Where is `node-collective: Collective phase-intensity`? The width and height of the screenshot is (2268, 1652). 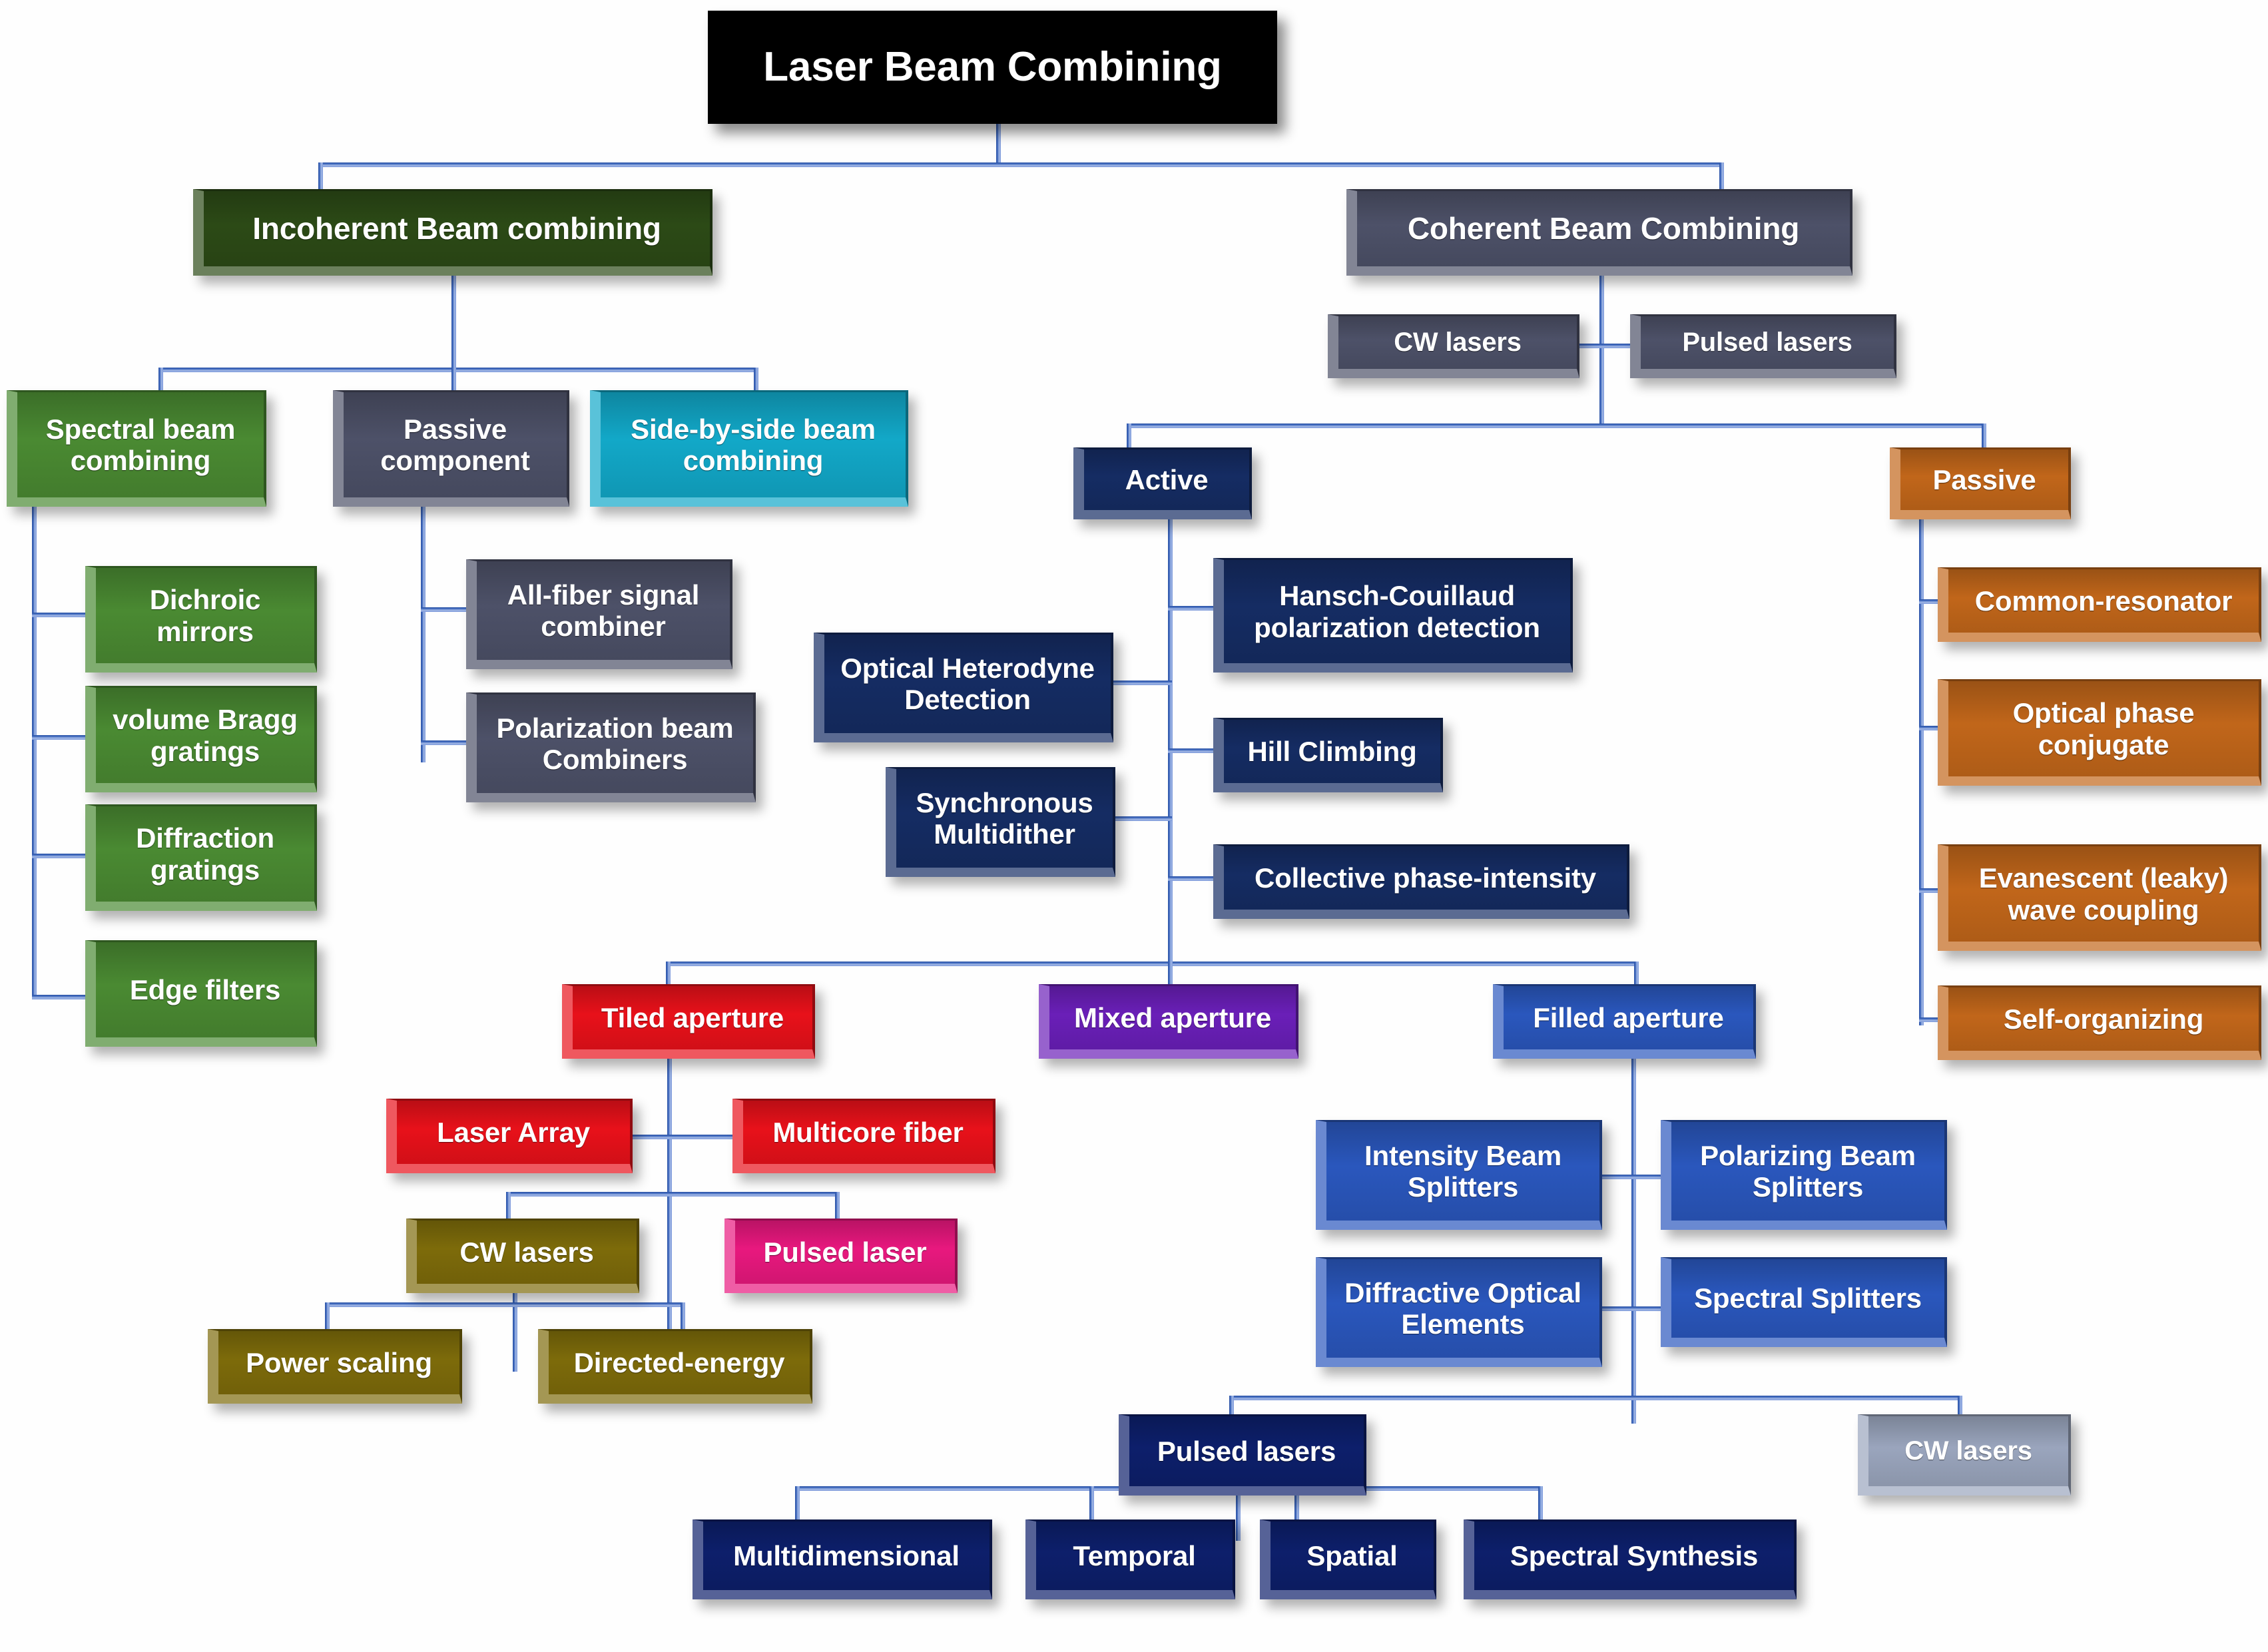 node-collective: Collective phase-intensity is located at coordinates (1421, 881).